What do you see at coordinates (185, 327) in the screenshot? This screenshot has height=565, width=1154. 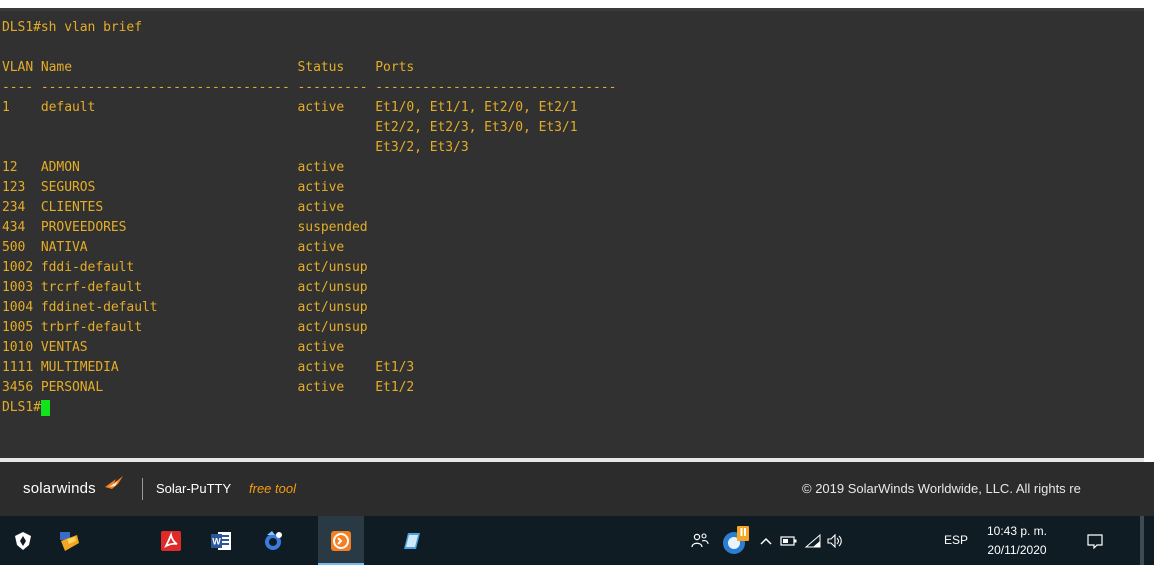 I see `terminal-line: 1005 trbrf-default act/unsup` at bounding box center [185, 327].